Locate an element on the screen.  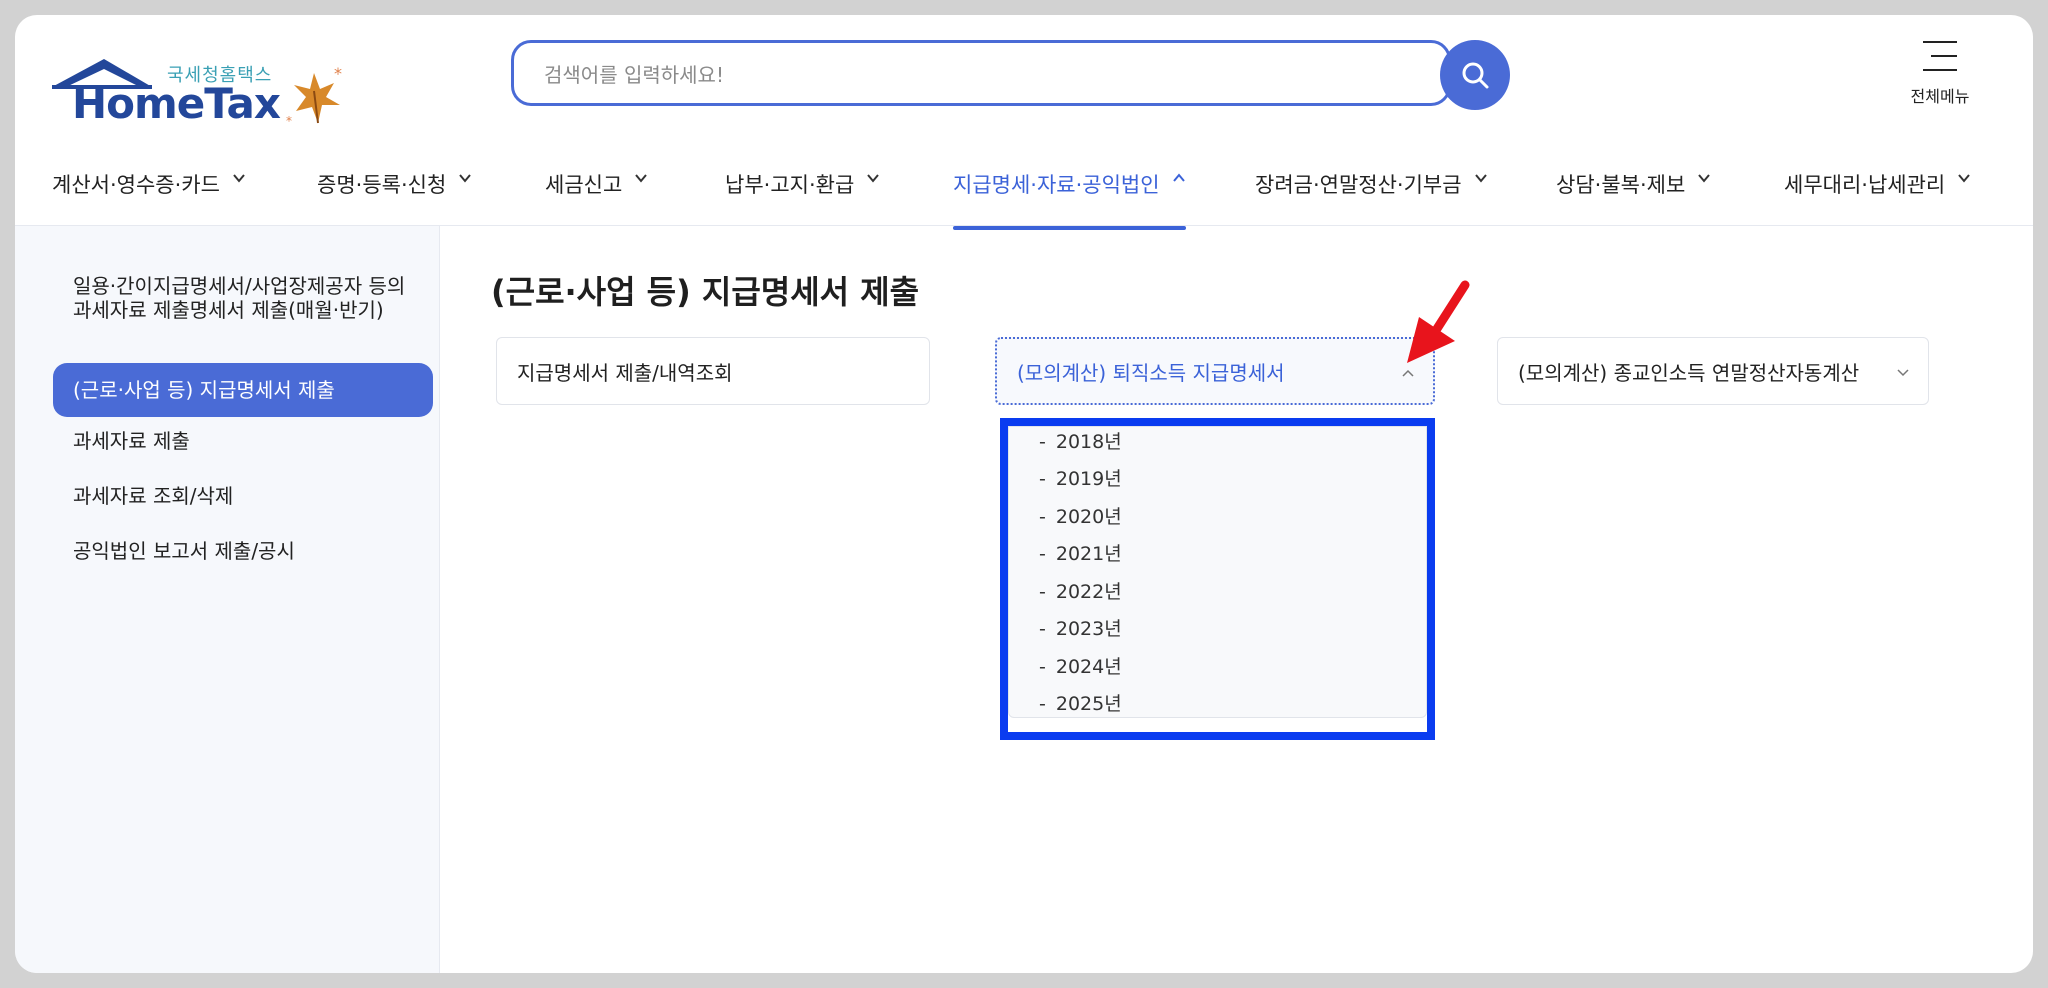
nav-item-tax-agent-management: 세무대리·납세관리 is located at coordinates (1877, 185).